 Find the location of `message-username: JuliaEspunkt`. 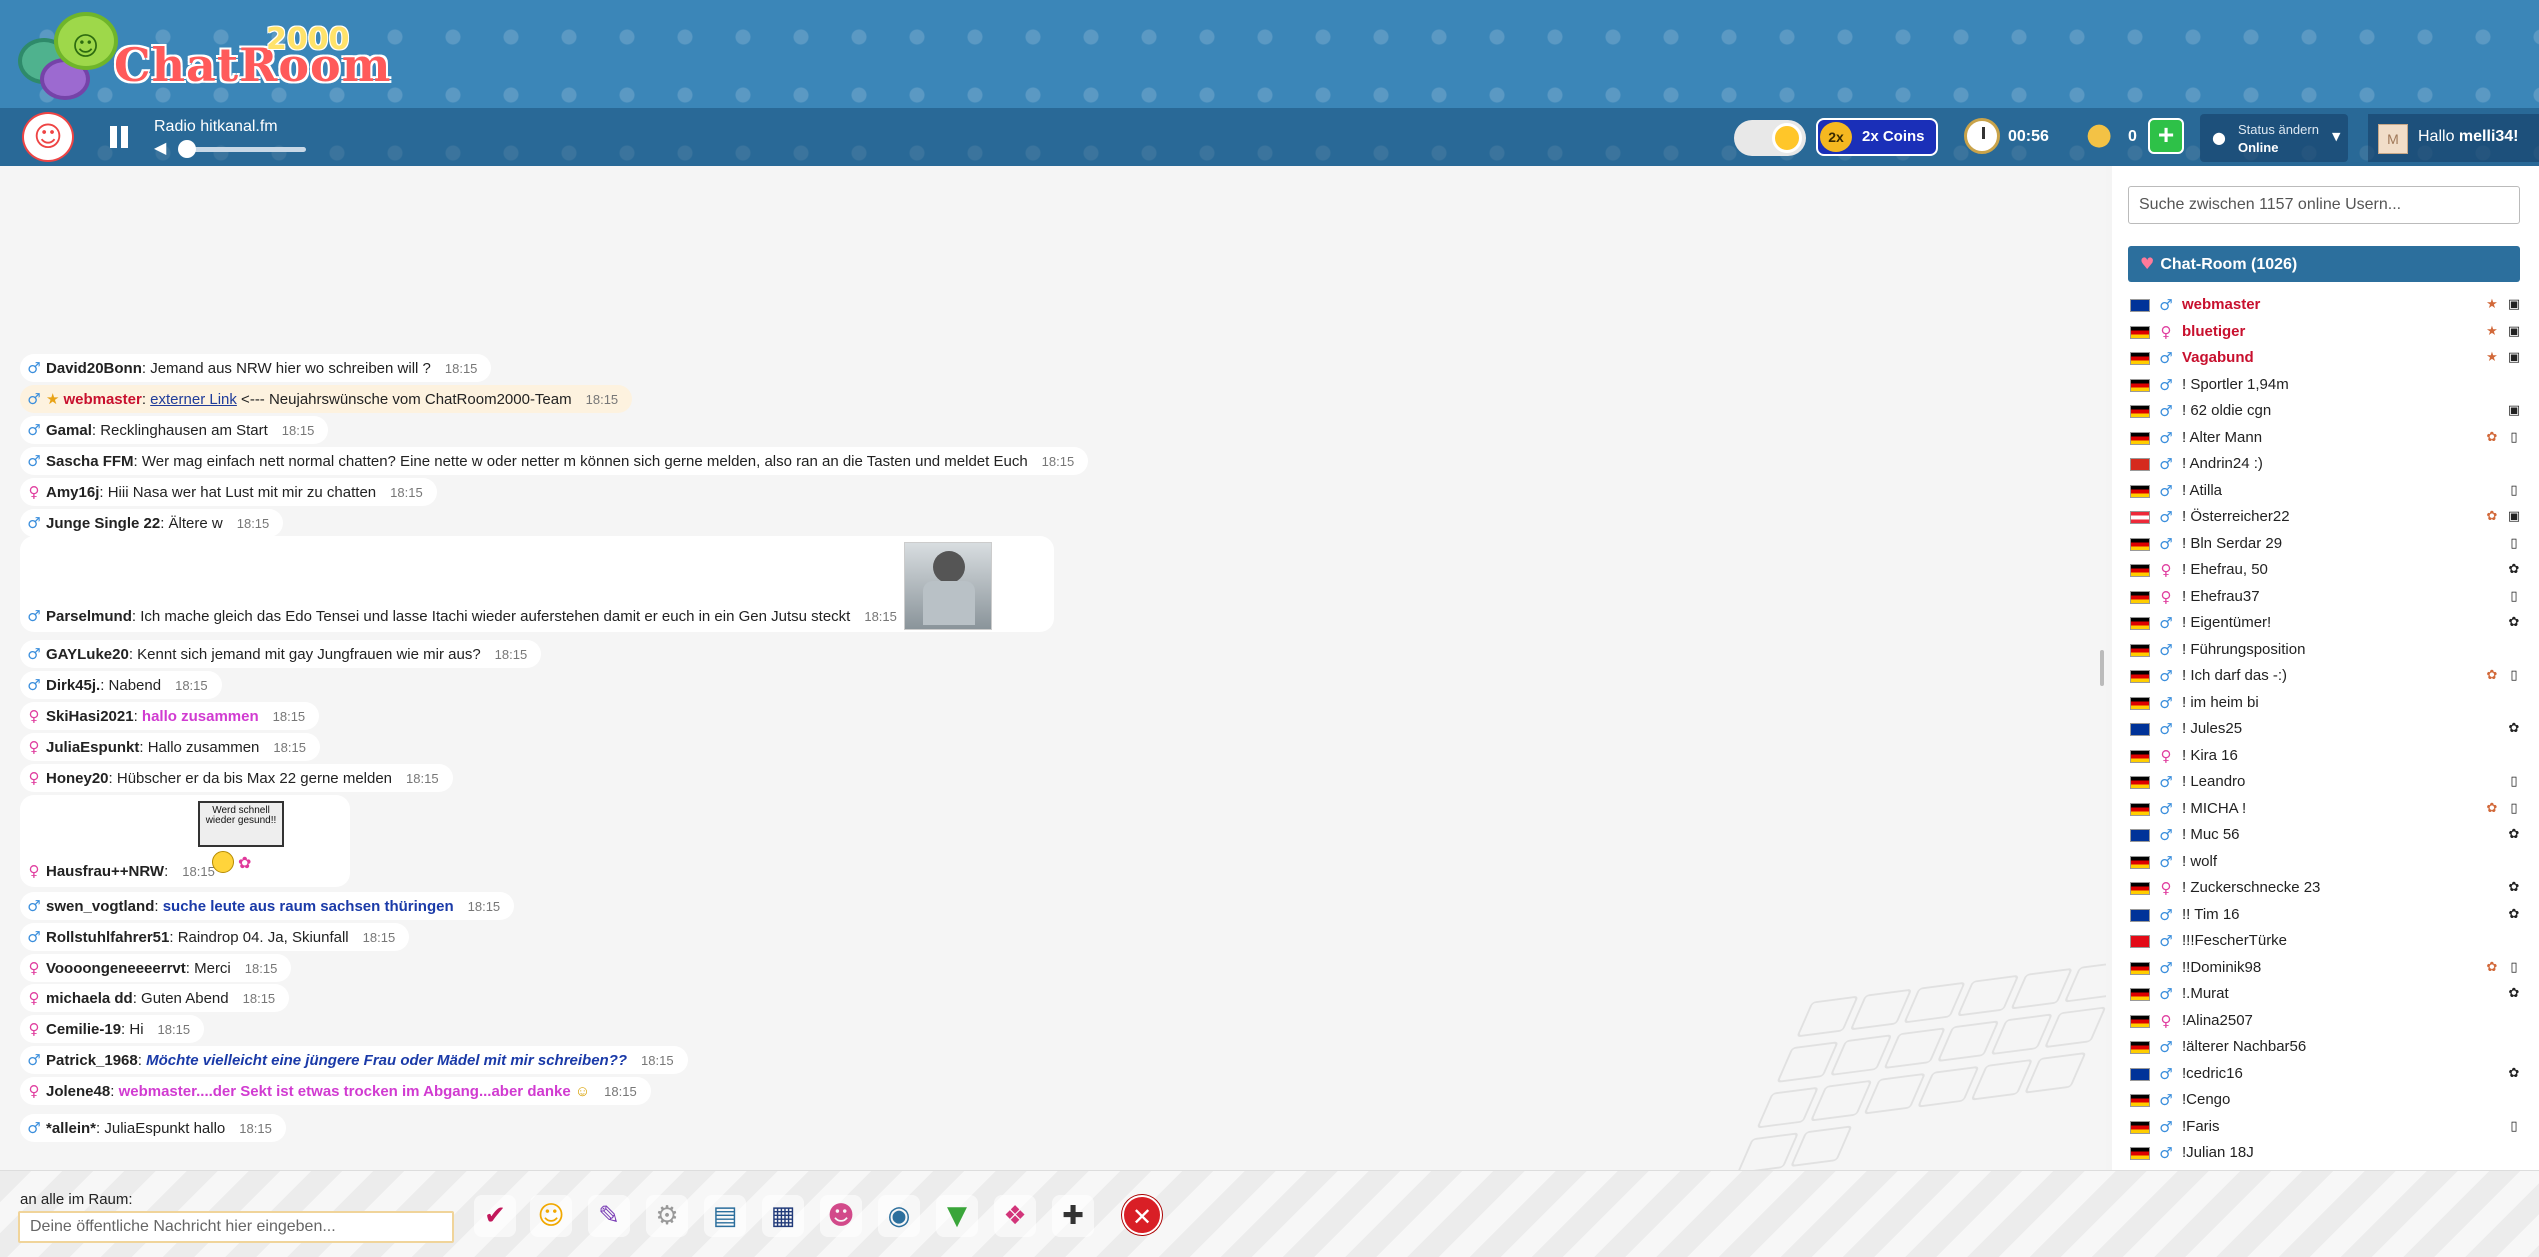

message-username: JuliaEspunkt is located at coordinates (92, 747).